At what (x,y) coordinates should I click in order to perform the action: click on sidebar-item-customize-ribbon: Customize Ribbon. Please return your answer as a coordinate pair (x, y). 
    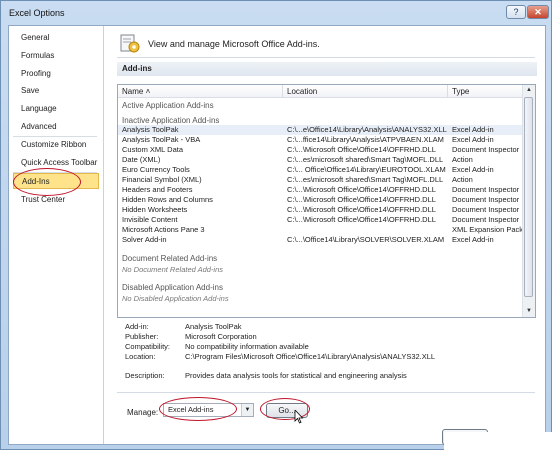
    Looking at the image, I should click on (56, 145).